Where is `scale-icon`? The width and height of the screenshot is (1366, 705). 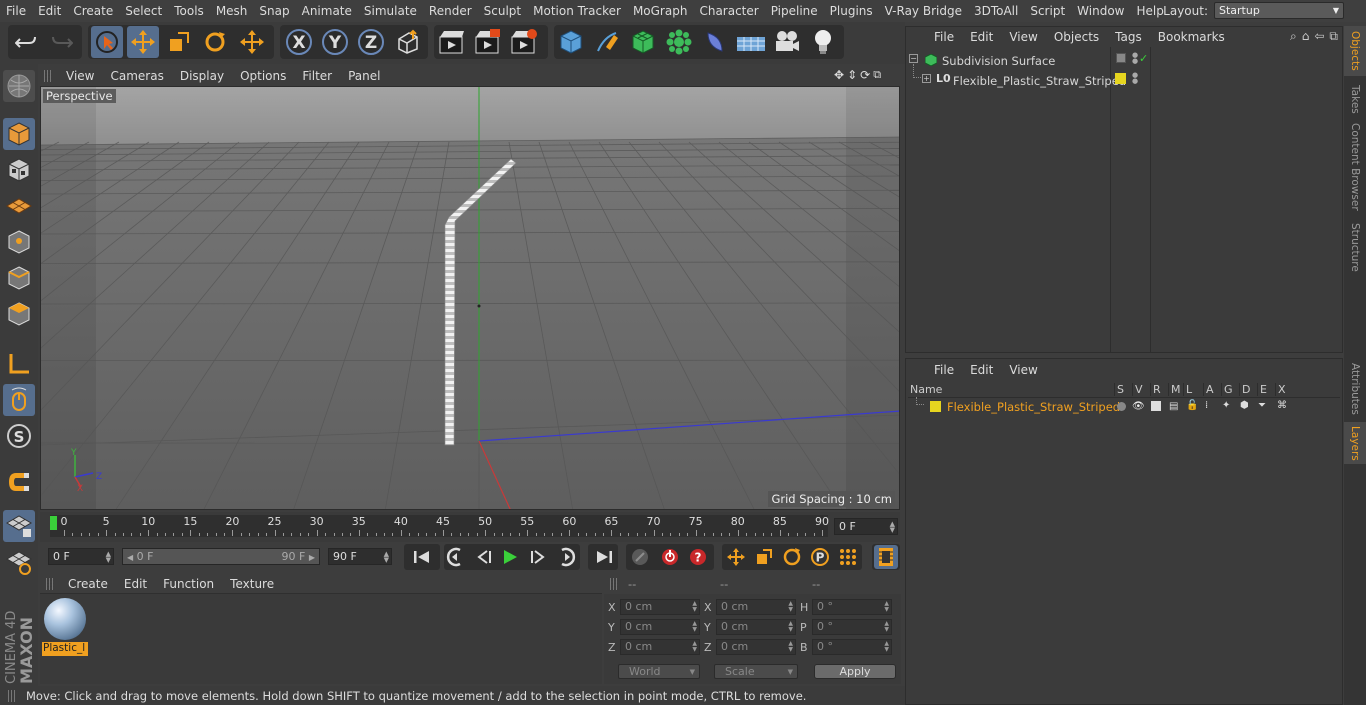 scale-icon is located at coordinates (179, 42).